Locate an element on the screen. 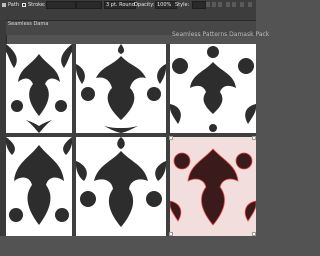 This screenshot has height=256, width=320. panel-menu-icon is located at coordinates (250, 4).